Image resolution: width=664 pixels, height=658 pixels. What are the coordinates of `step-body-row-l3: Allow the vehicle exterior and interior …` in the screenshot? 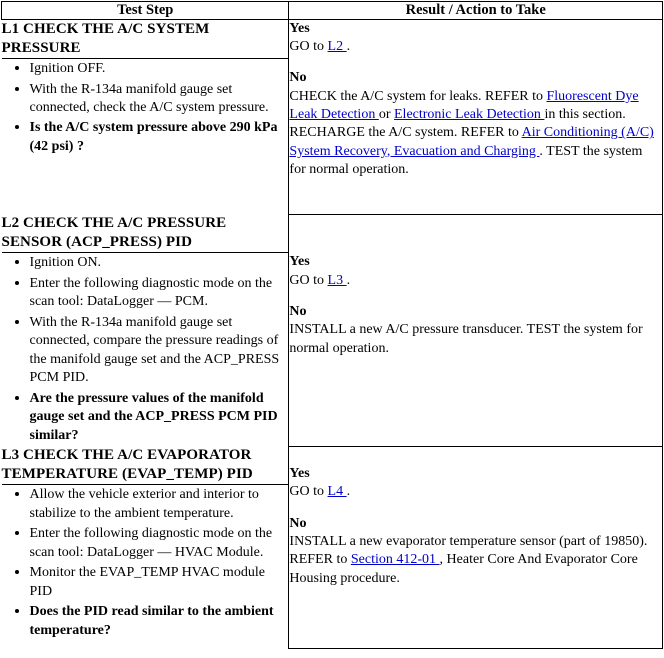 It's located at (145, 567).